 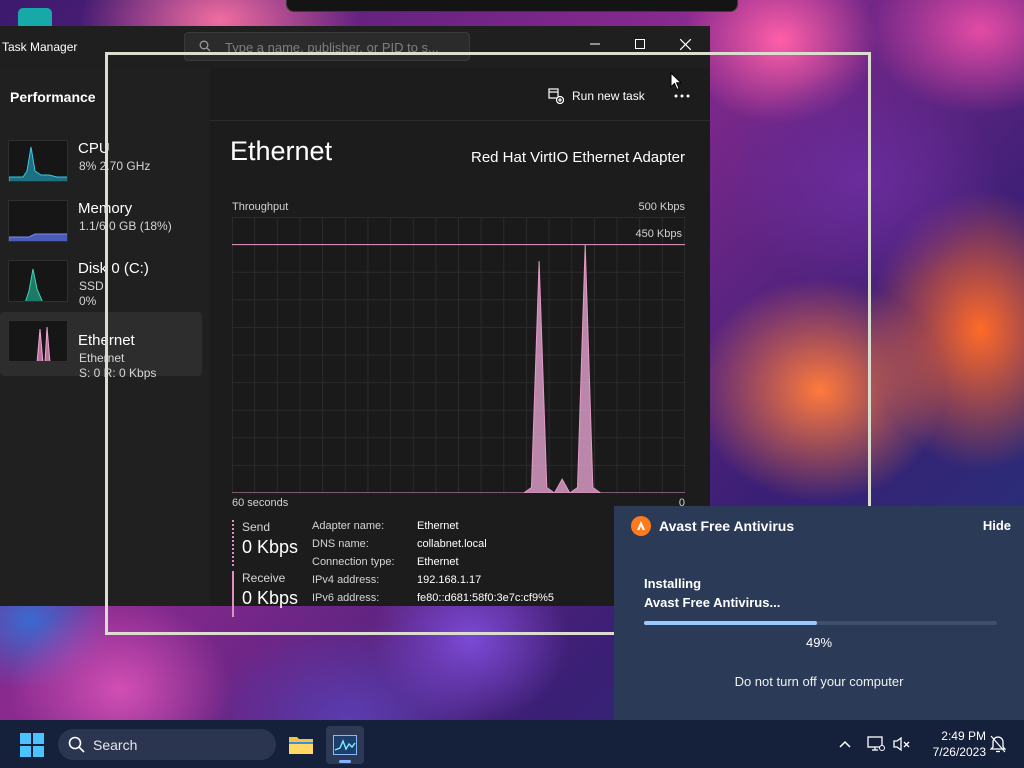 What do you see at coordinates (673, 583) in the screenshot?
I see `install-status-line1: Installing` at bounding box center [673, 583].